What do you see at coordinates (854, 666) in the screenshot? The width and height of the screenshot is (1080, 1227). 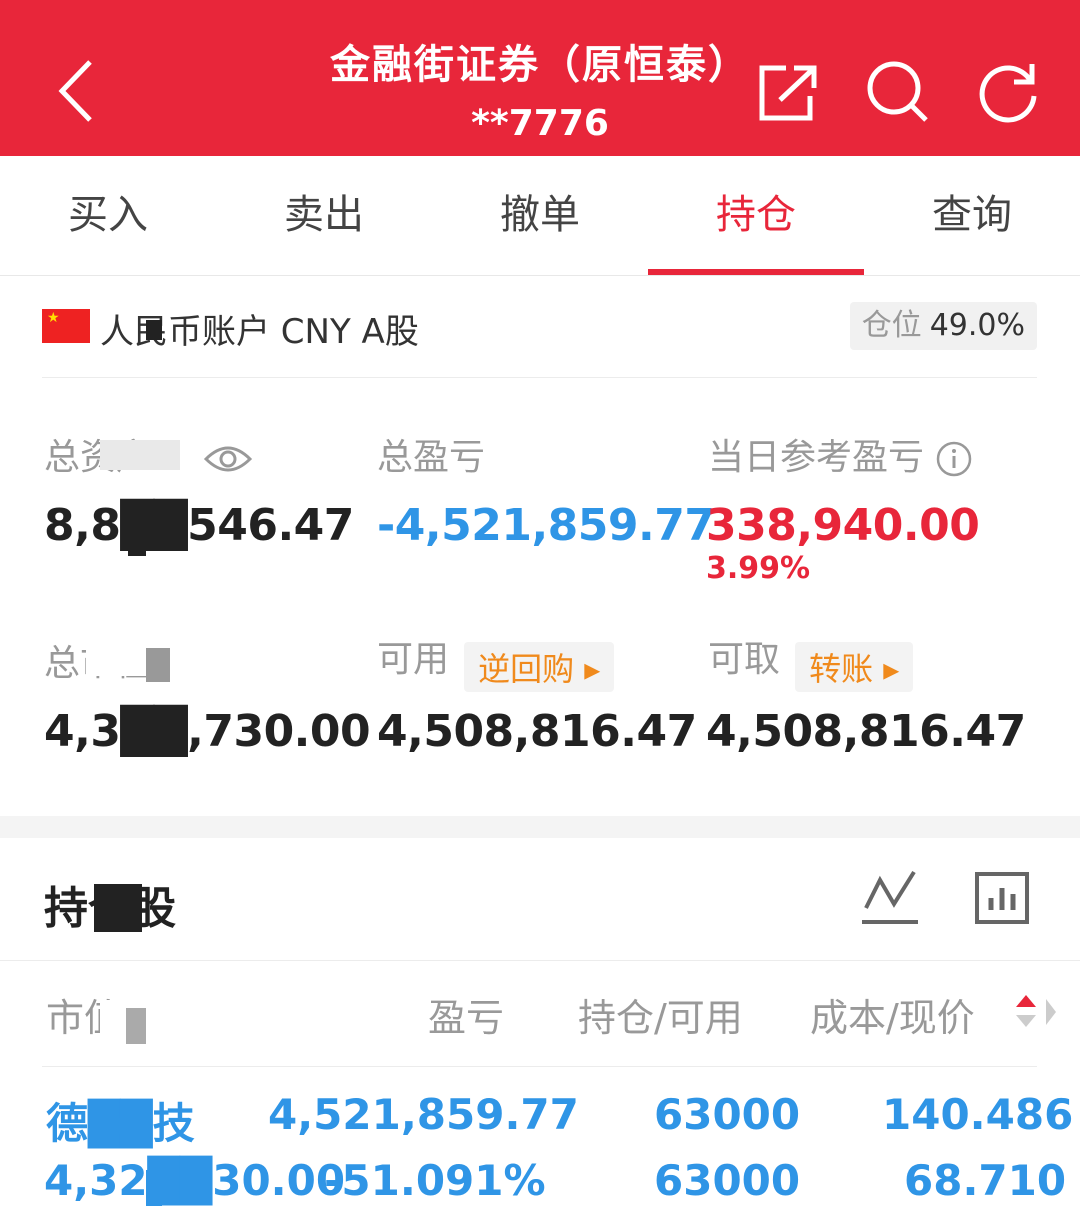 I see `transfer-button: 转账 ▸` at bounding box center [854, 666].